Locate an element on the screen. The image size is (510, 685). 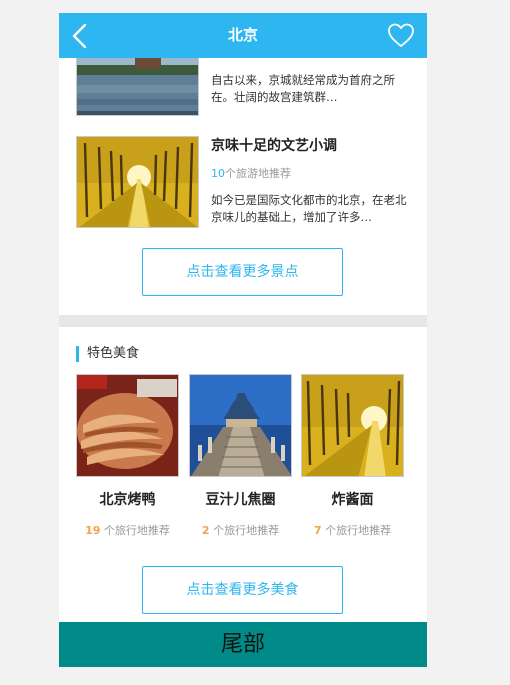
food-card: 豆汁儿焦圈 2 个旅行地推荐 is located at coordinates (240, 456).